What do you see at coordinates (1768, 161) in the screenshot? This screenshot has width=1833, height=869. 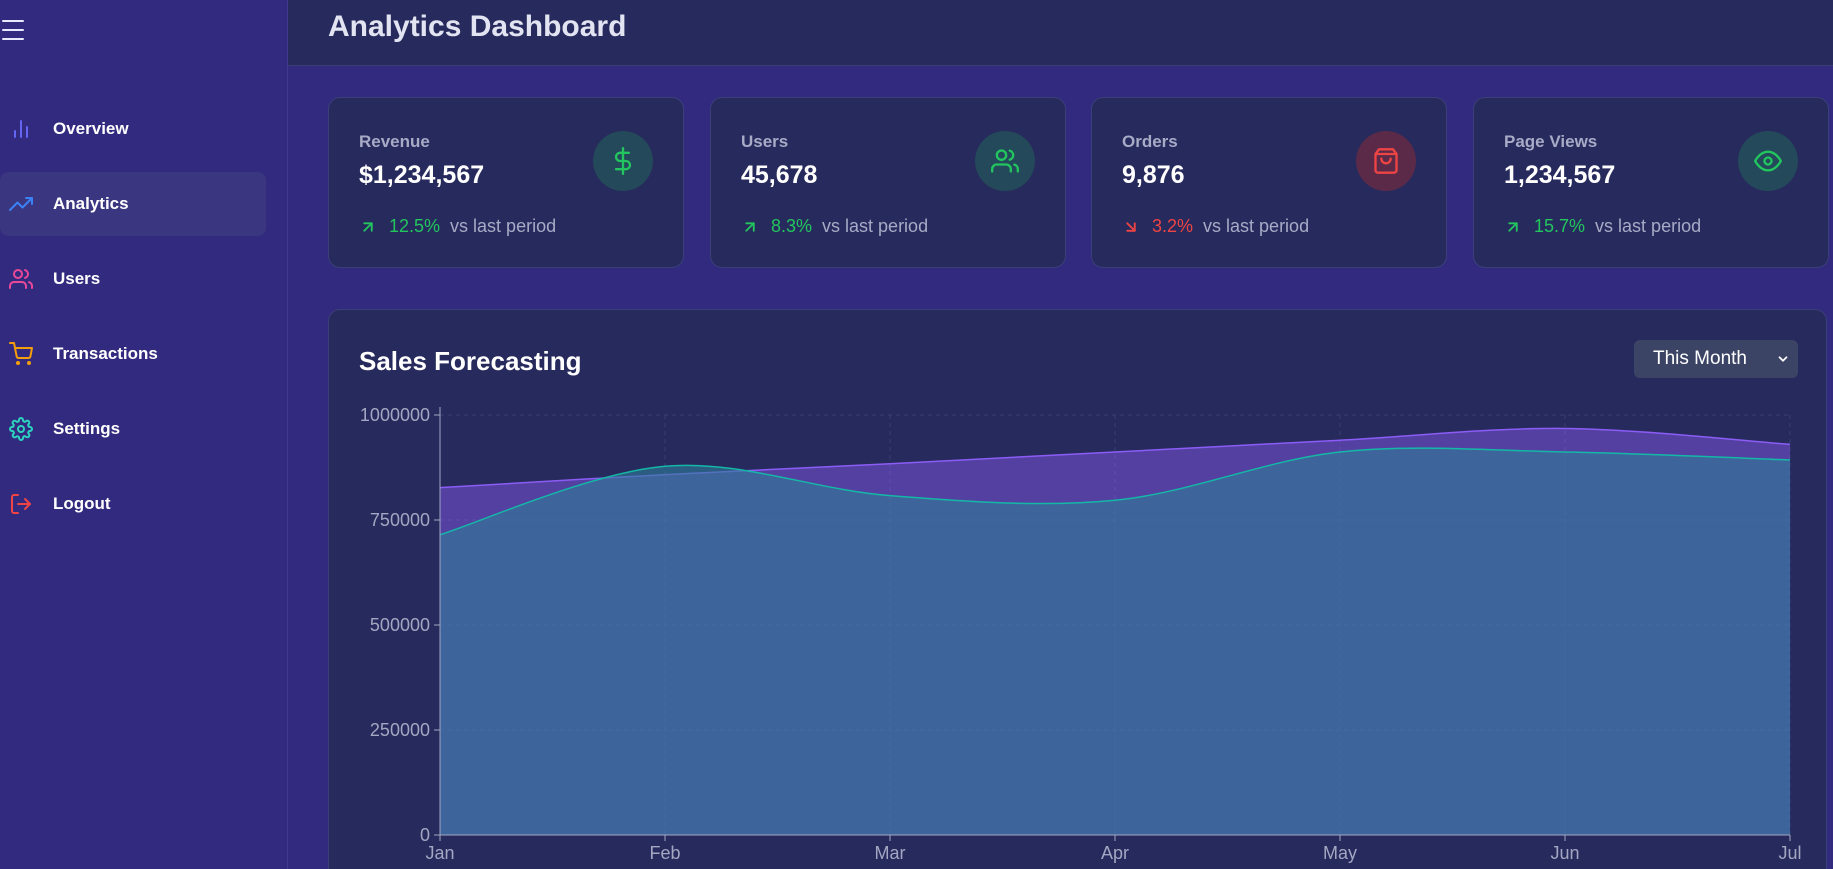 I see `eye-icon` at bounding box center [1768, 161].